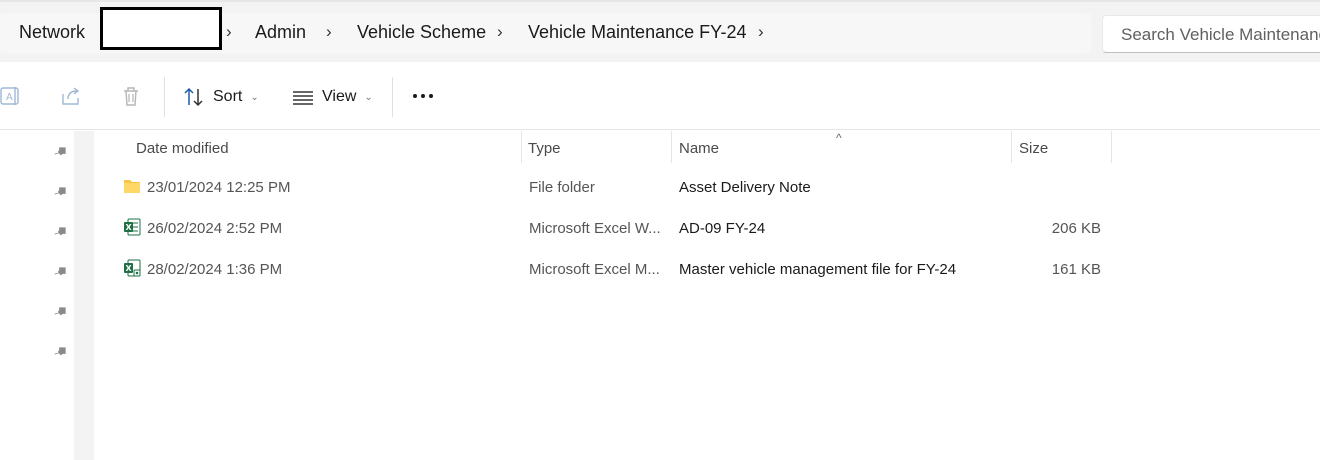  Describe the element at coordinates (131, 96) in the screenshot. I see `delete-icon` at that location.